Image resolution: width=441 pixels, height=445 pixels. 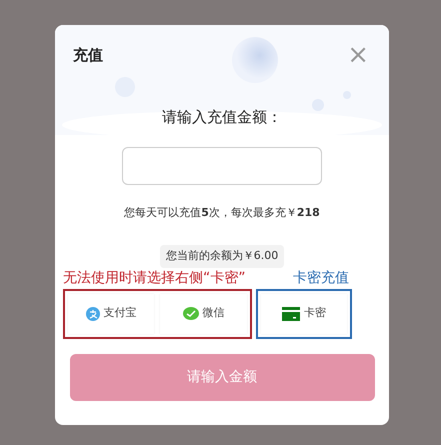 What do you see at coordinates (111, 314) in the screenshot?
I see `alipay-button: 支付宝` at bounding box center [111, 314].